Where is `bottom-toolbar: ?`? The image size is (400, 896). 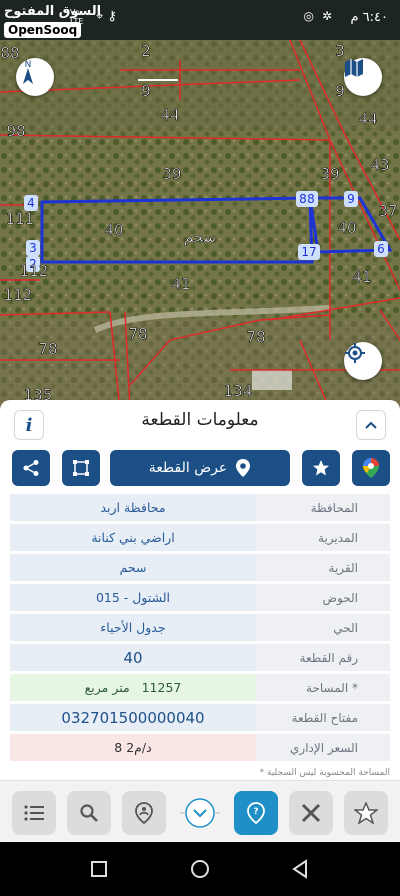 bottom-toolbar: ? is located at coordinates (200, 811).